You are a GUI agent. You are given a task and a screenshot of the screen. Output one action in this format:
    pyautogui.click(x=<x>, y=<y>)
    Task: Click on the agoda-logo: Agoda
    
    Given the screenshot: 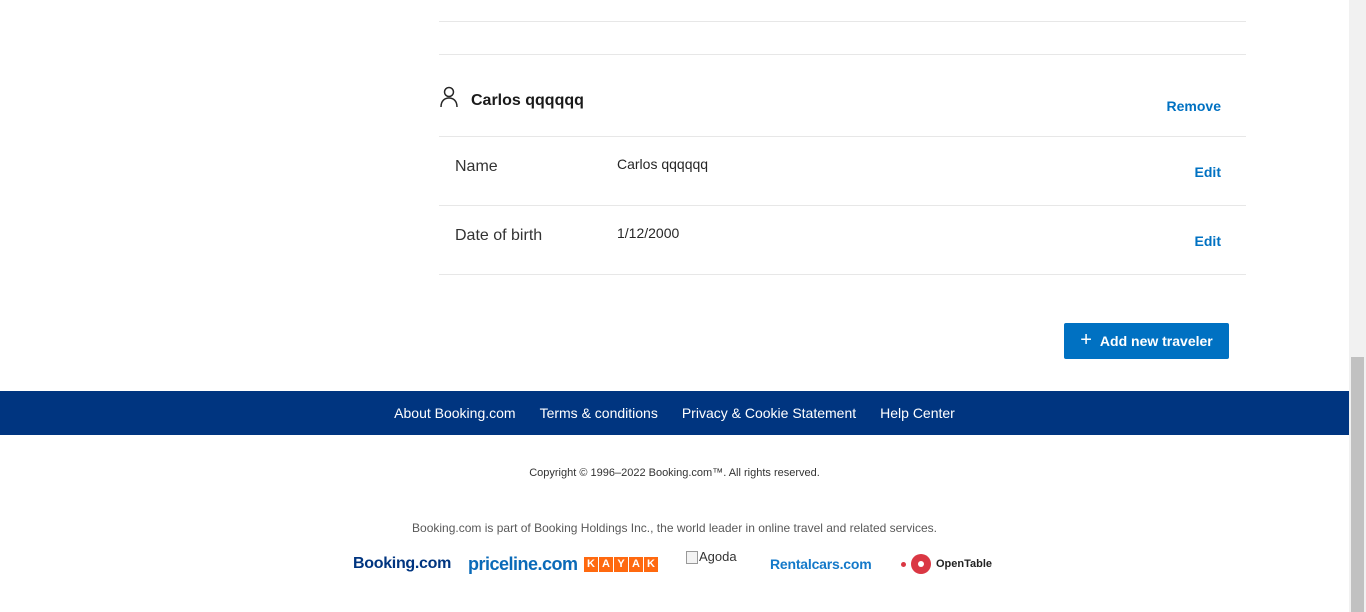 What is the action you would take?
    pyautogui.click(x=711, y=564)
    